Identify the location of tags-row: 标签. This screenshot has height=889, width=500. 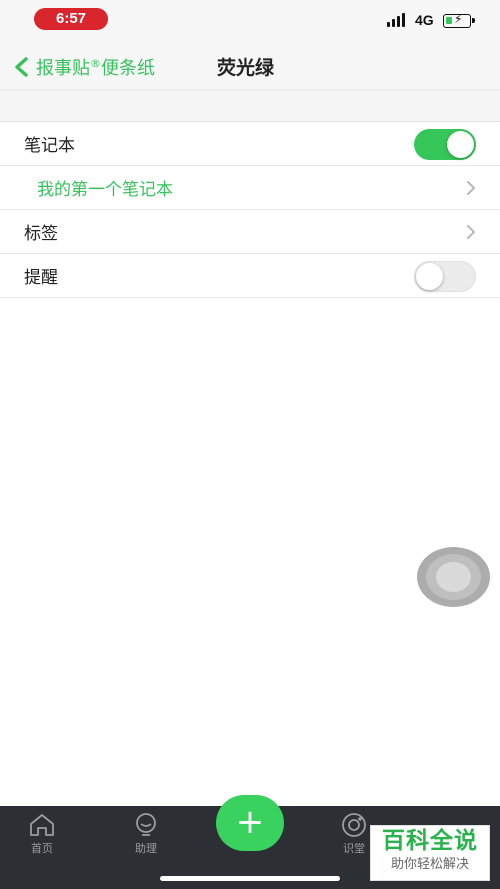
(250, 232).